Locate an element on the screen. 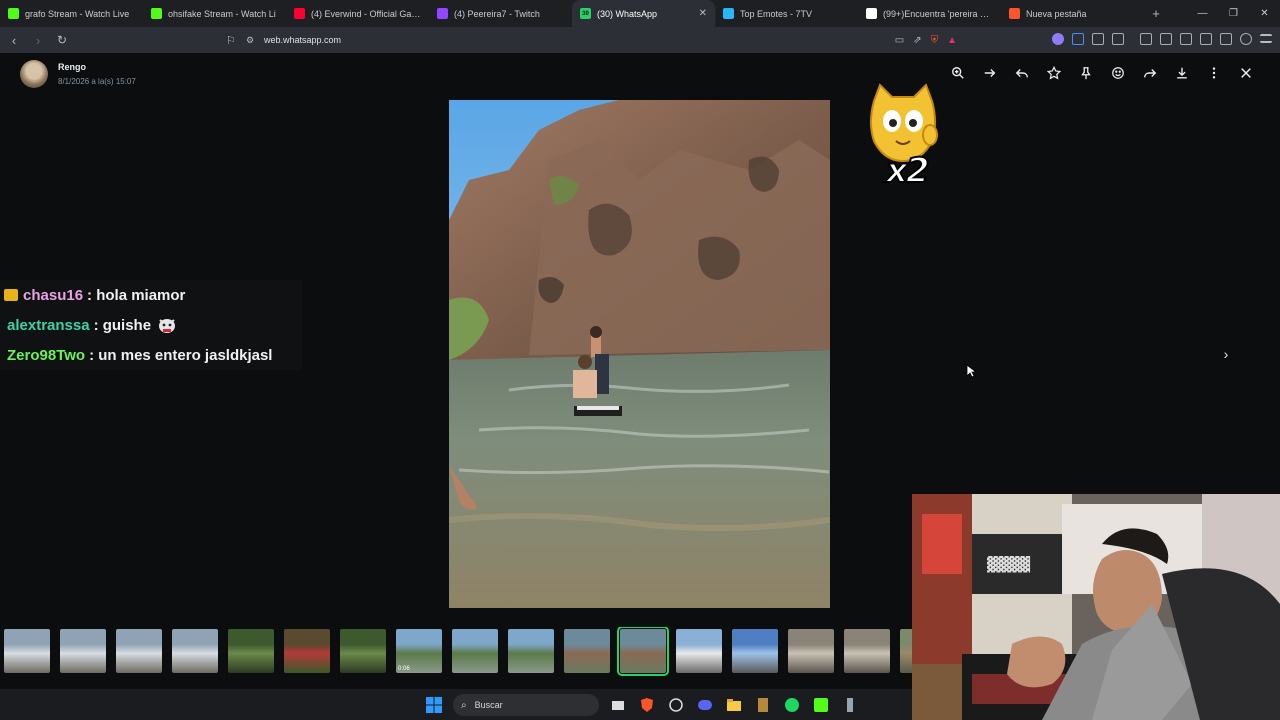 This screenshot has height=720, width=1280. star-icon is located at coordinates (1054, 73).